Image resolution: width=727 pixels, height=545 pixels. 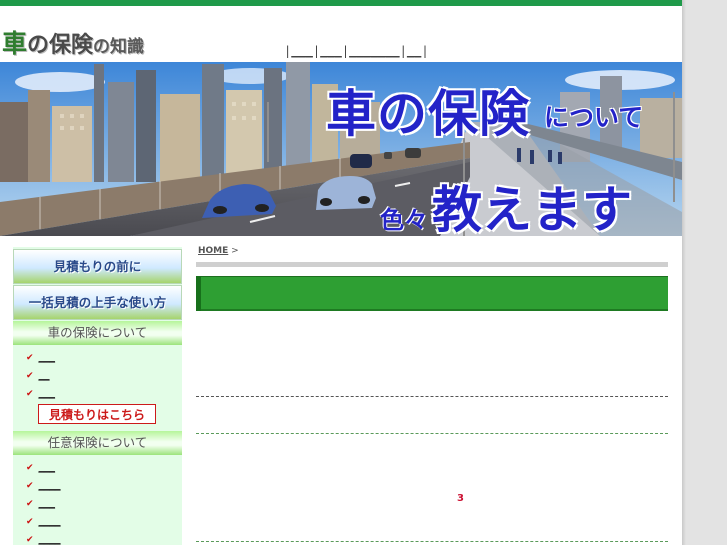 What do you see at coordinates (432, 293) in the screenshot?
I see `page-title-bar` at bounding box center [432, 293].